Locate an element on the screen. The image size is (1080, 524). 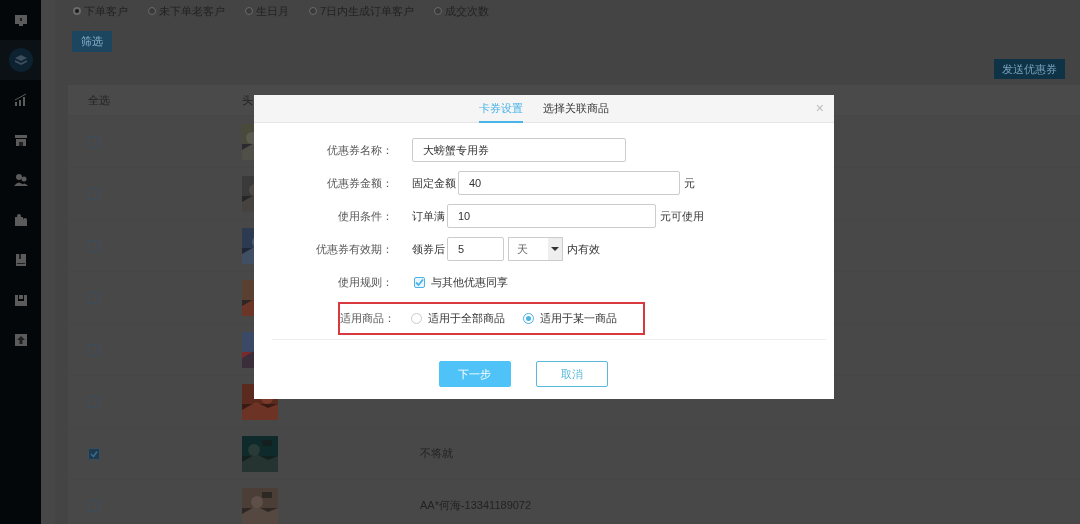
radio-label: 适用于全部商品 is located at coordinates (466, 318).